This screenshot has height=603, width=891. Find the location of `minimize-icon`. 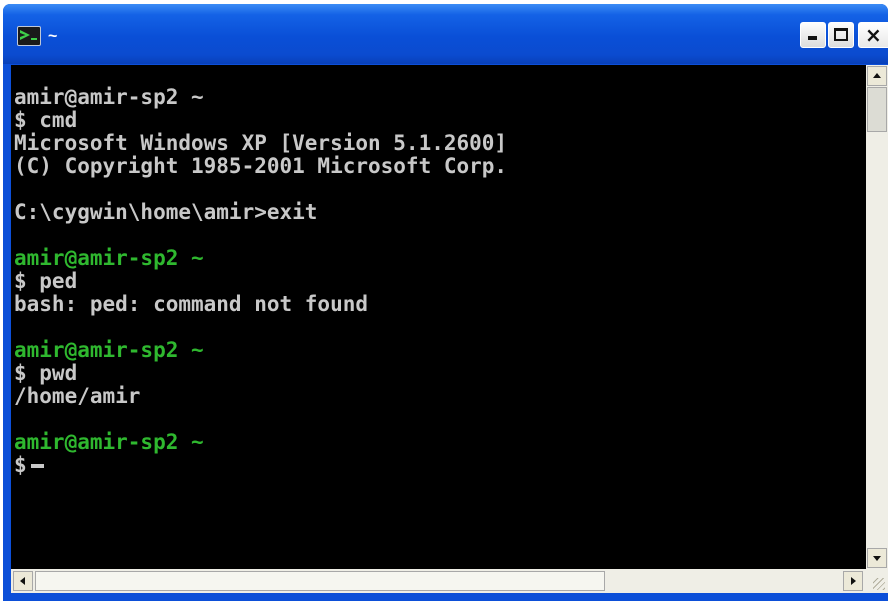

minimize-icon is located at coordinates (812, 38).